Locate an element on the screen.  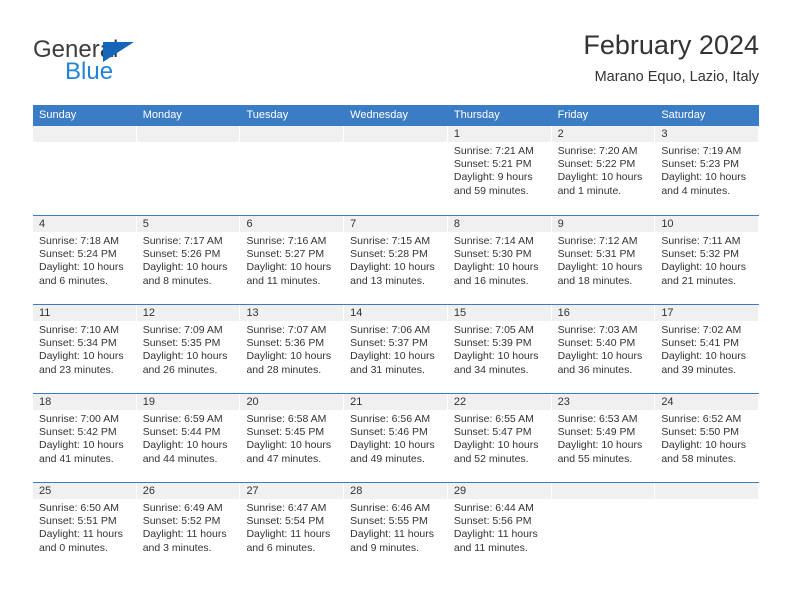
sunset-text: Sunset: 5:30 PM is located at coordinates (492, 254).